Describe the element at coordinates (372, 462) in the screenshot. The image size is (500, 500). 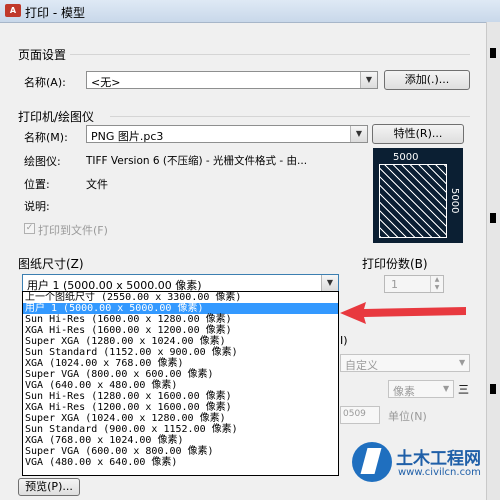
I see `watermark-logo-icon` at that location.